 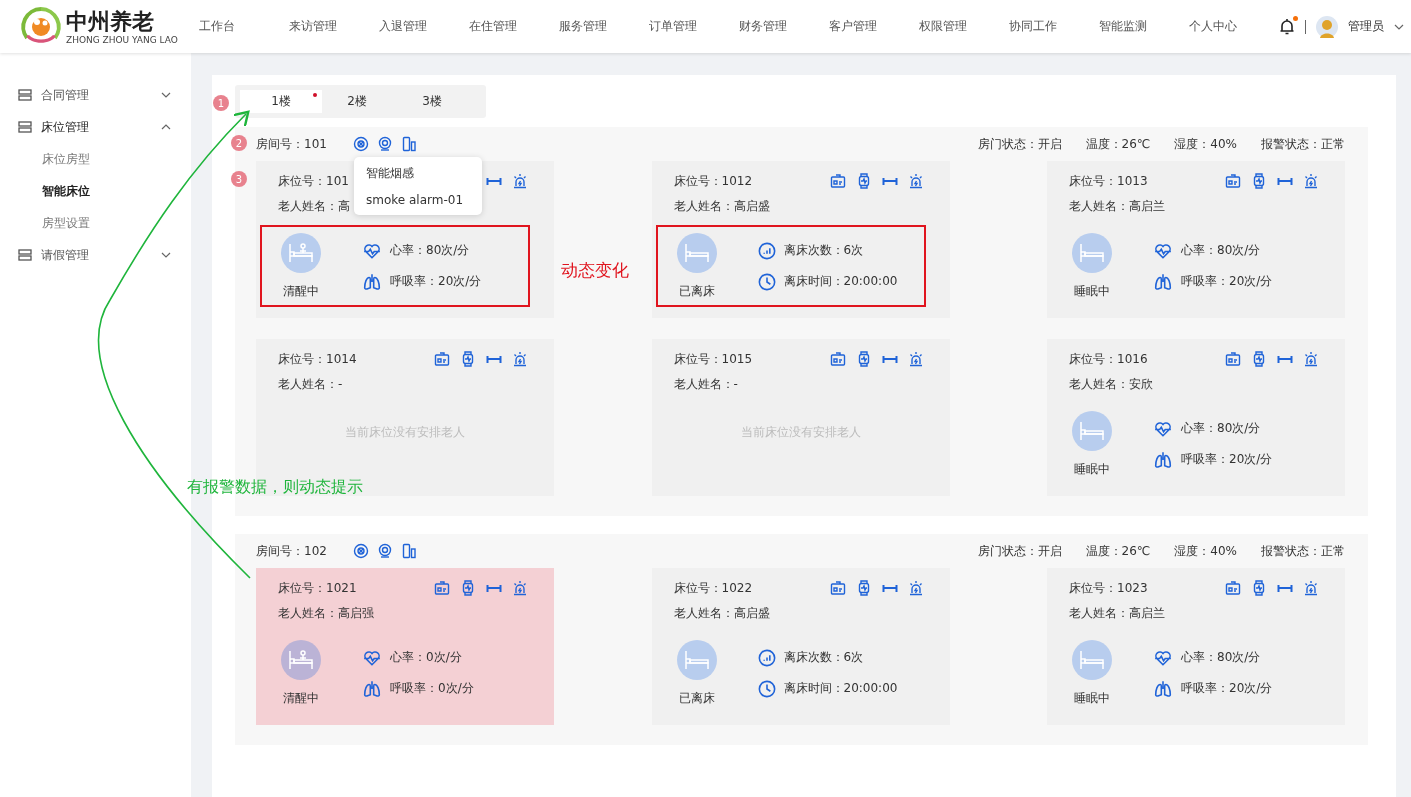 What do you see at coordinates (840, 688) in the screenshot?
I see `metric-value: 离床时间：20:00:00` at bounding box center [840, 688].